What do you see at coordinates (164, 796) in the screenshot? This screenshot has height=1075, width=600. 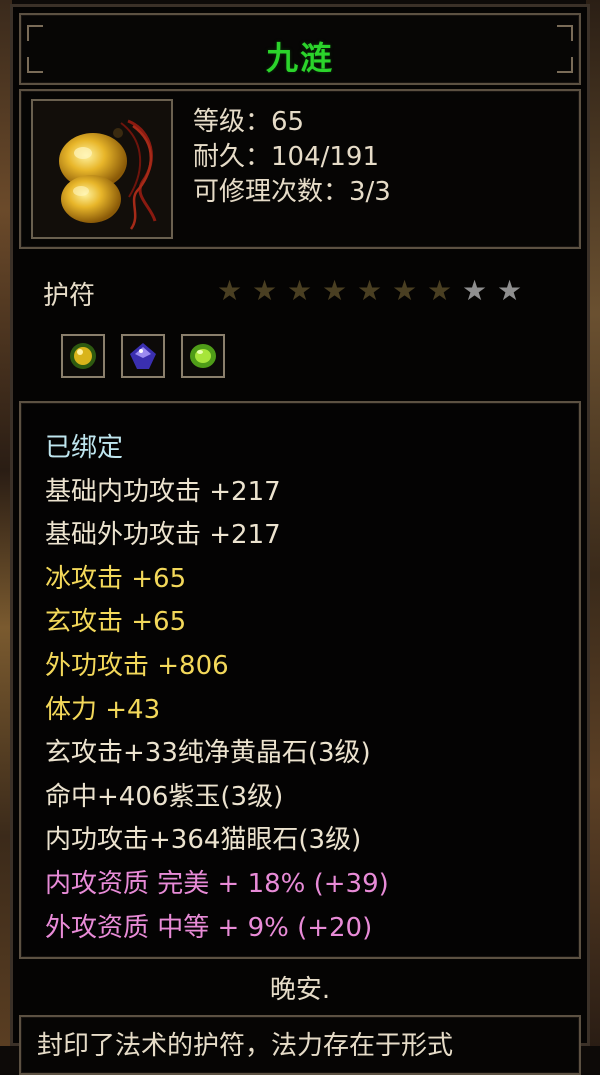 I see `stat-line: 命中+406紫玉(3级)` at bounding box center [164, 796].